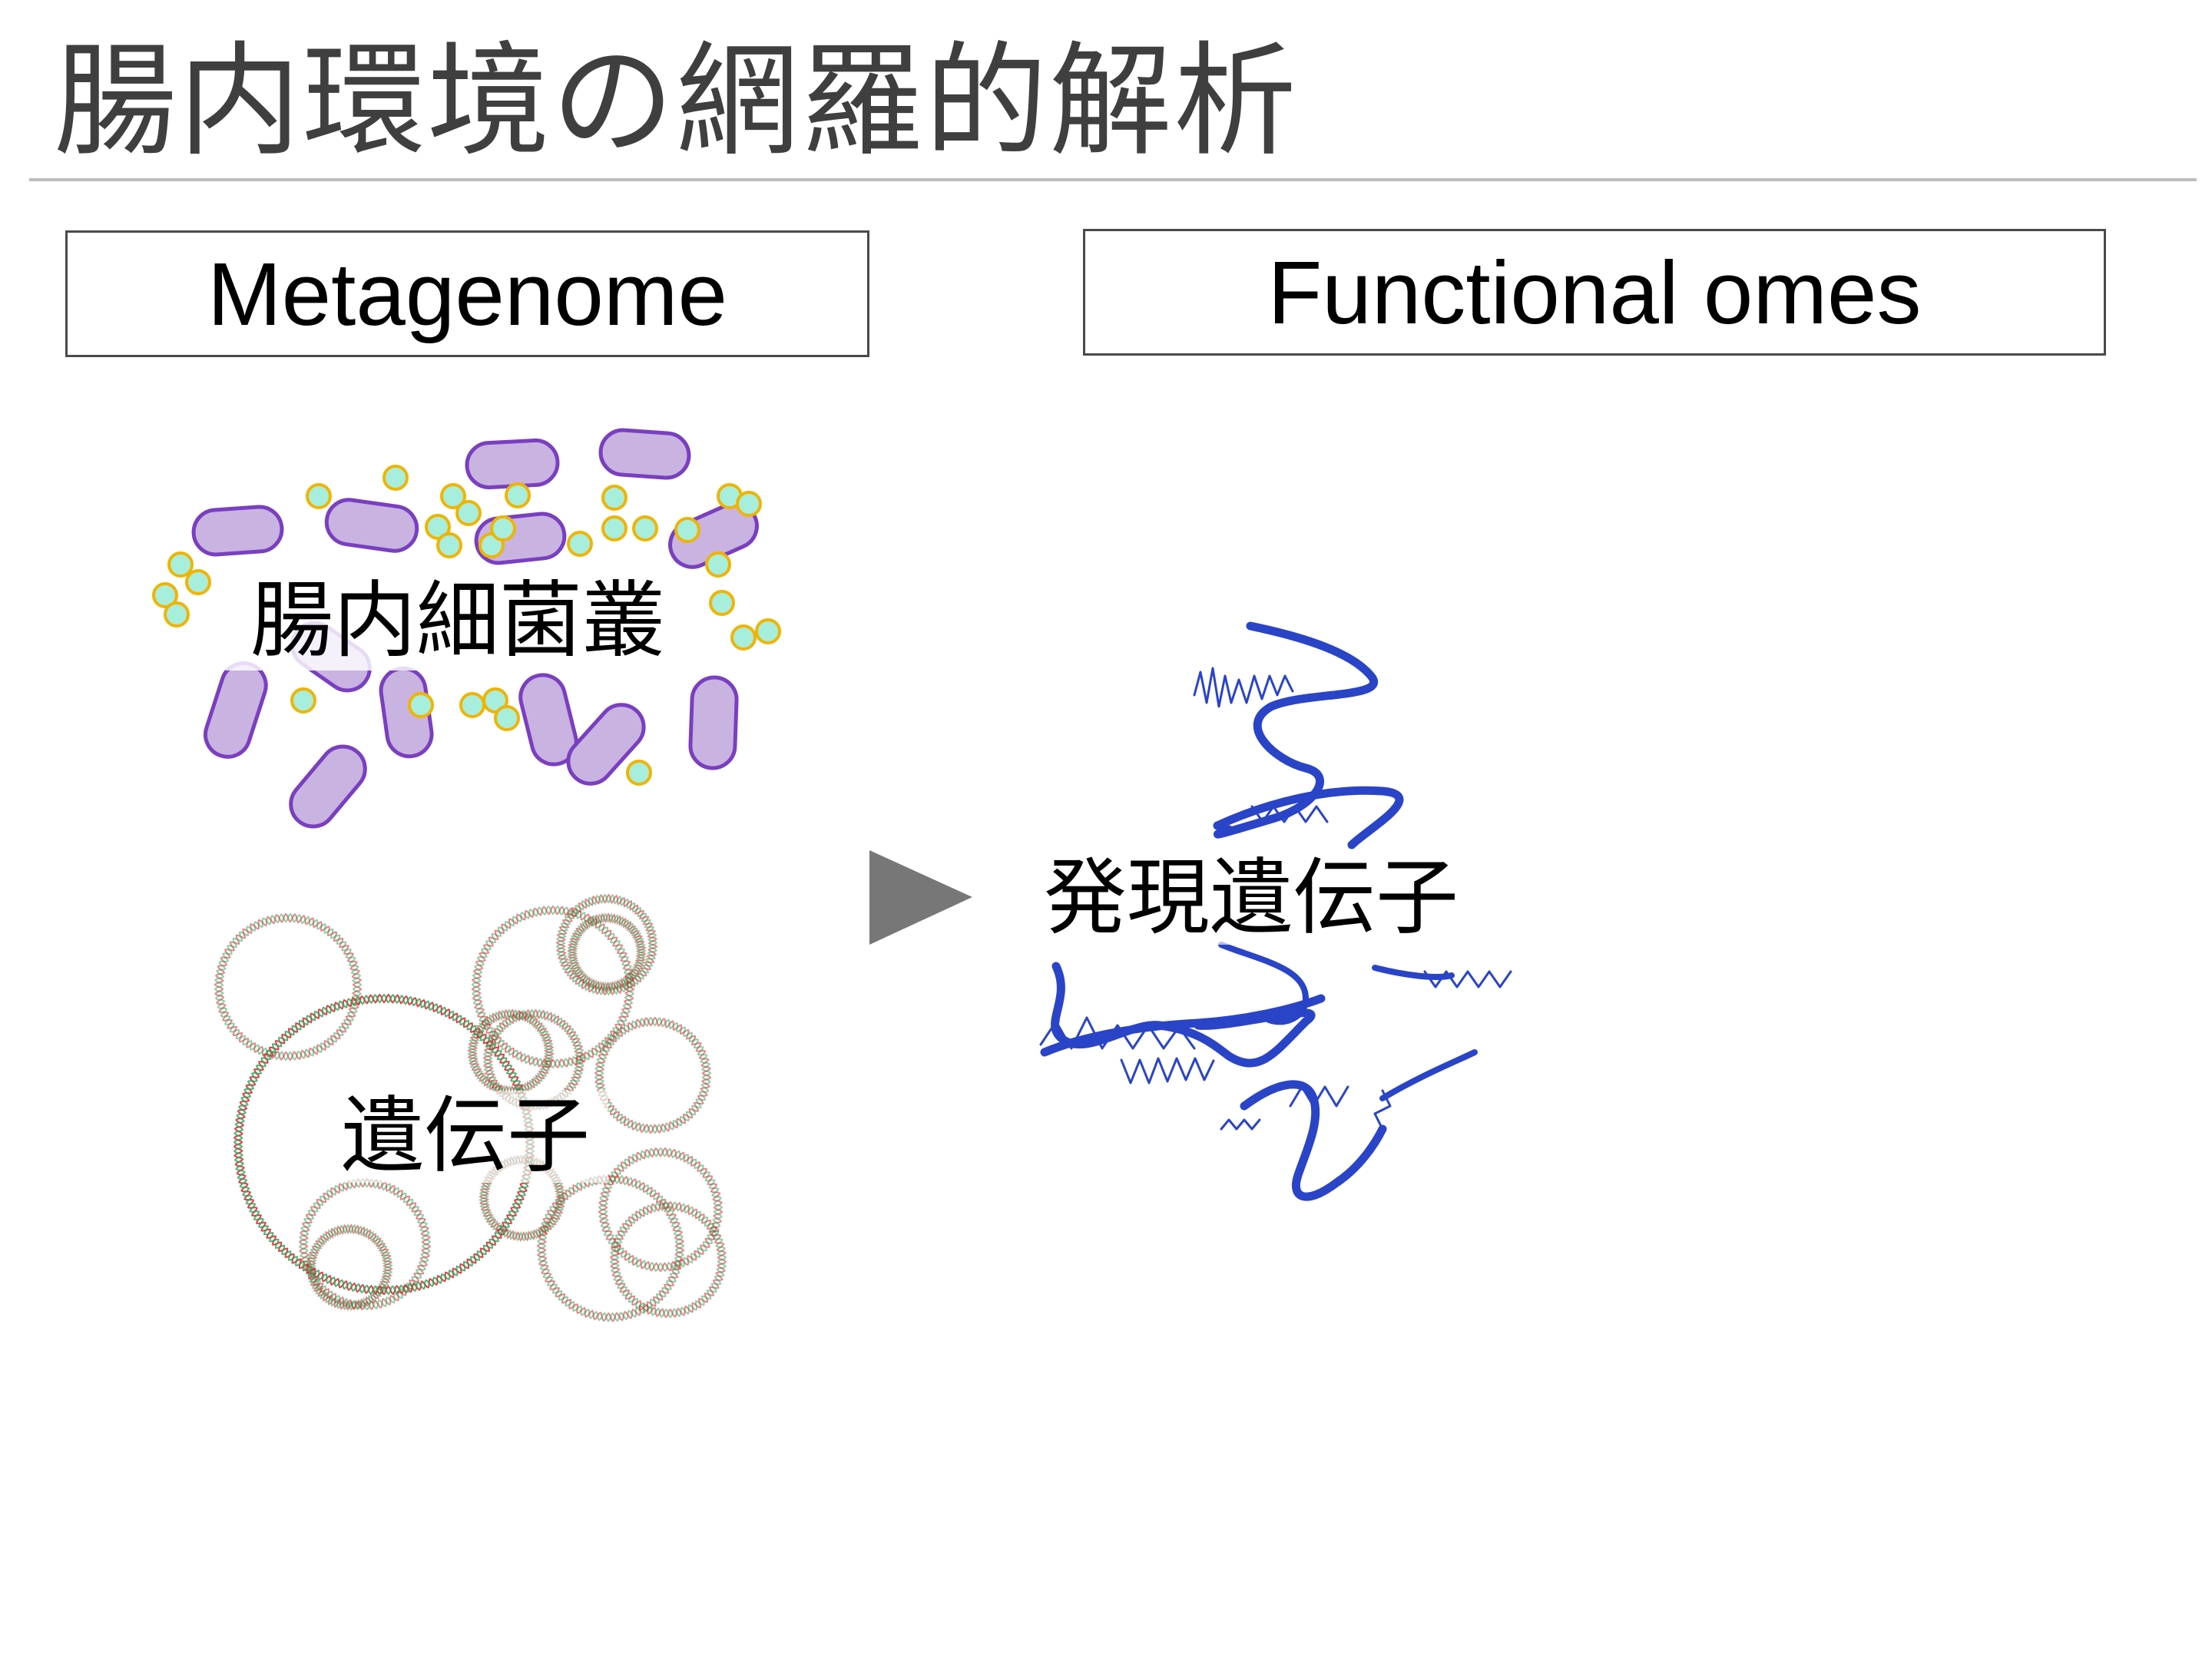  What do you see at coordinates (921, 897) in the screenshot?
I see `right-triangle-arrow-icon` at bounding box center [921, 897].